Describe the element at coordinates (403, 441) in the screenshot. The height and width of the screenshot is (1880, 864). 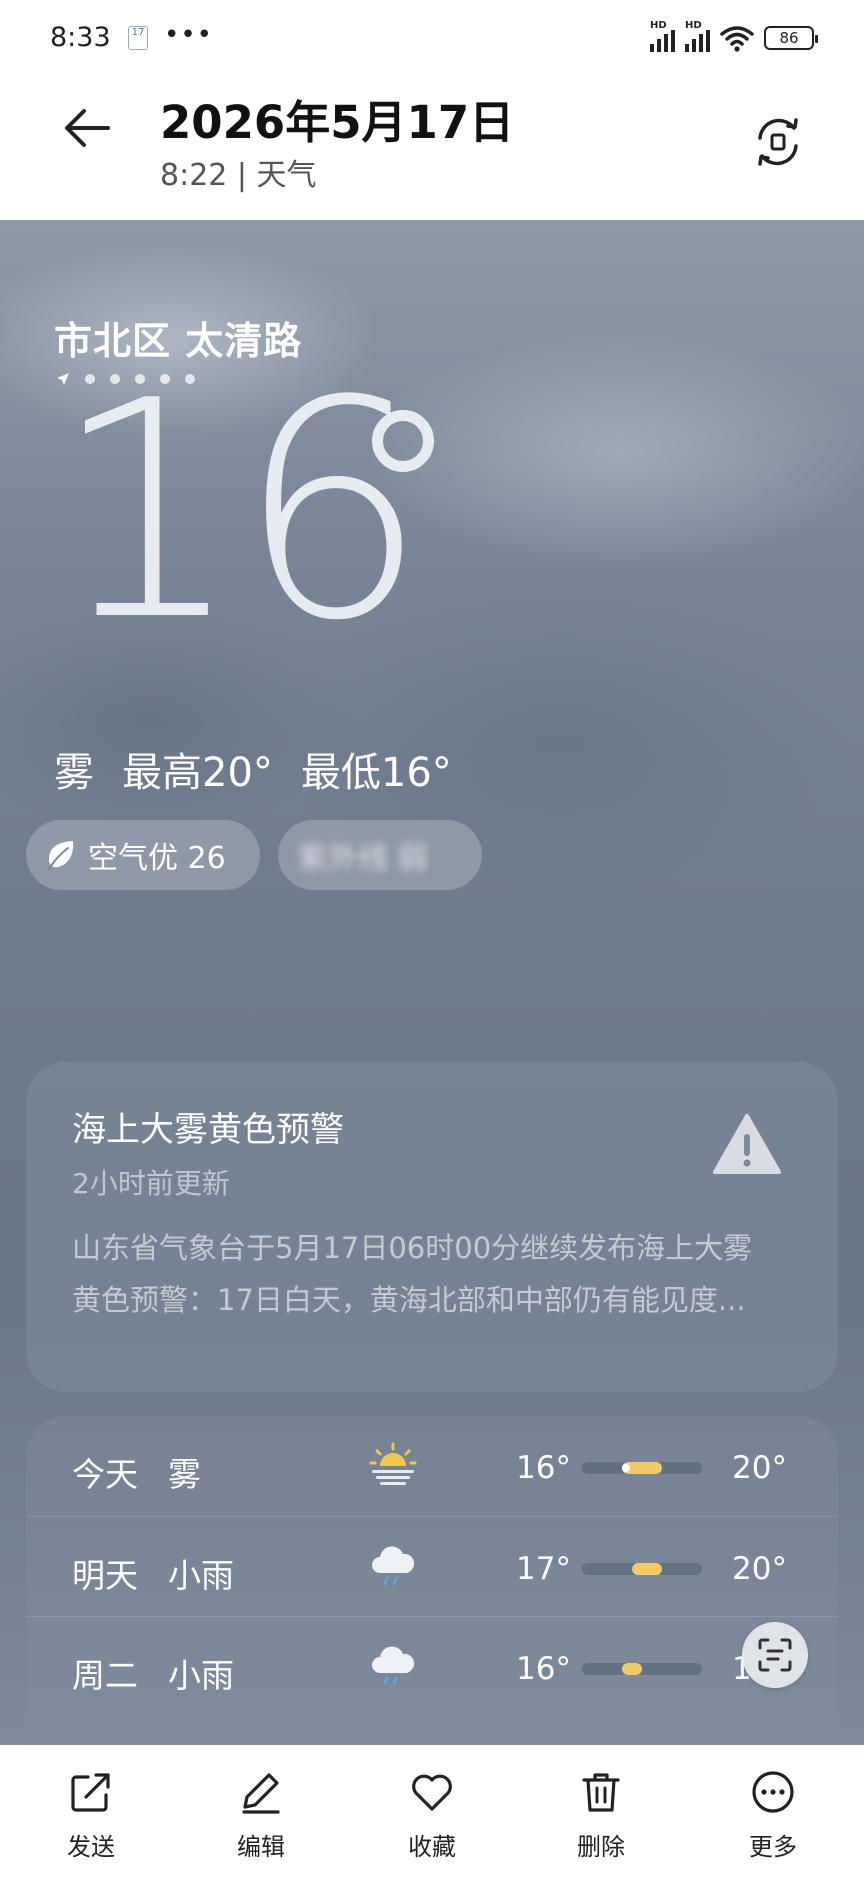
I see `degree-symbol` at that location.